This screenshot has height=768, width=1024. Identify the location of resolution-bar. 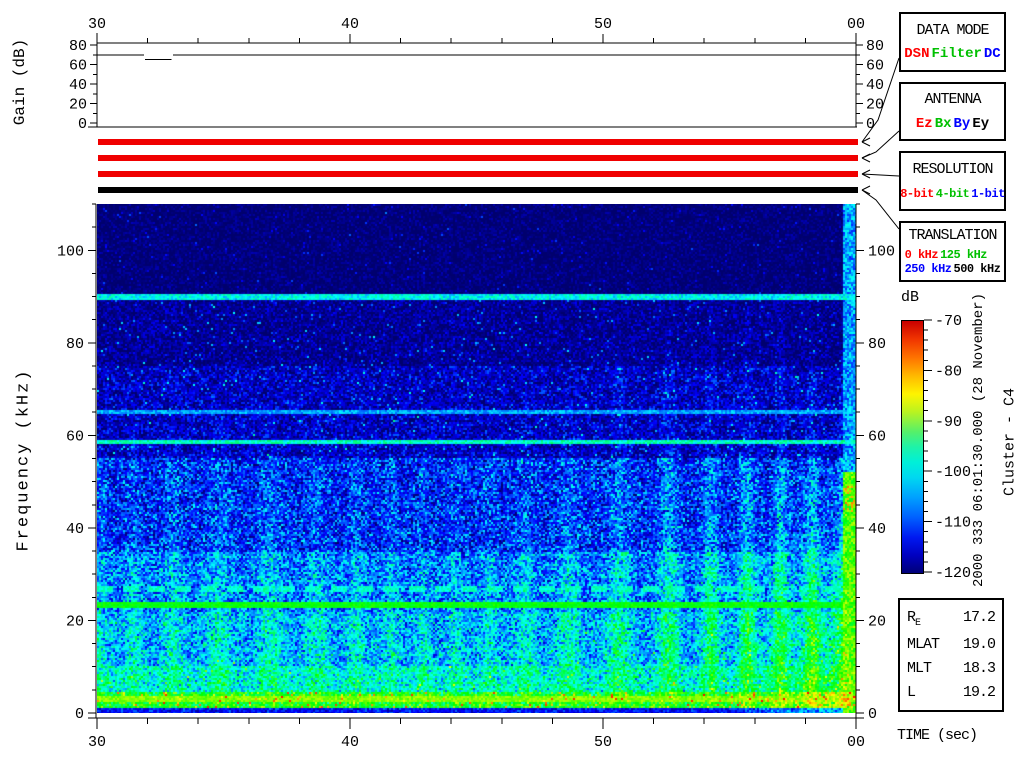
(478, 174).